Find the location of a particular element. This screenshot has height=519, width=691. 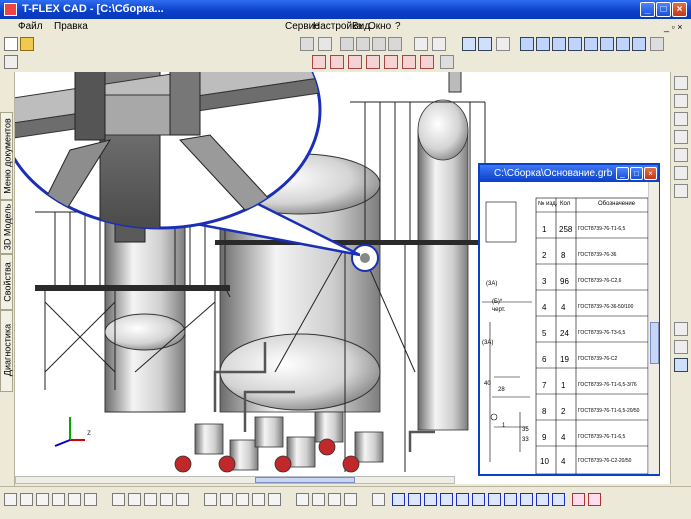

array-3d-icon is located at coordinates (510, 499).